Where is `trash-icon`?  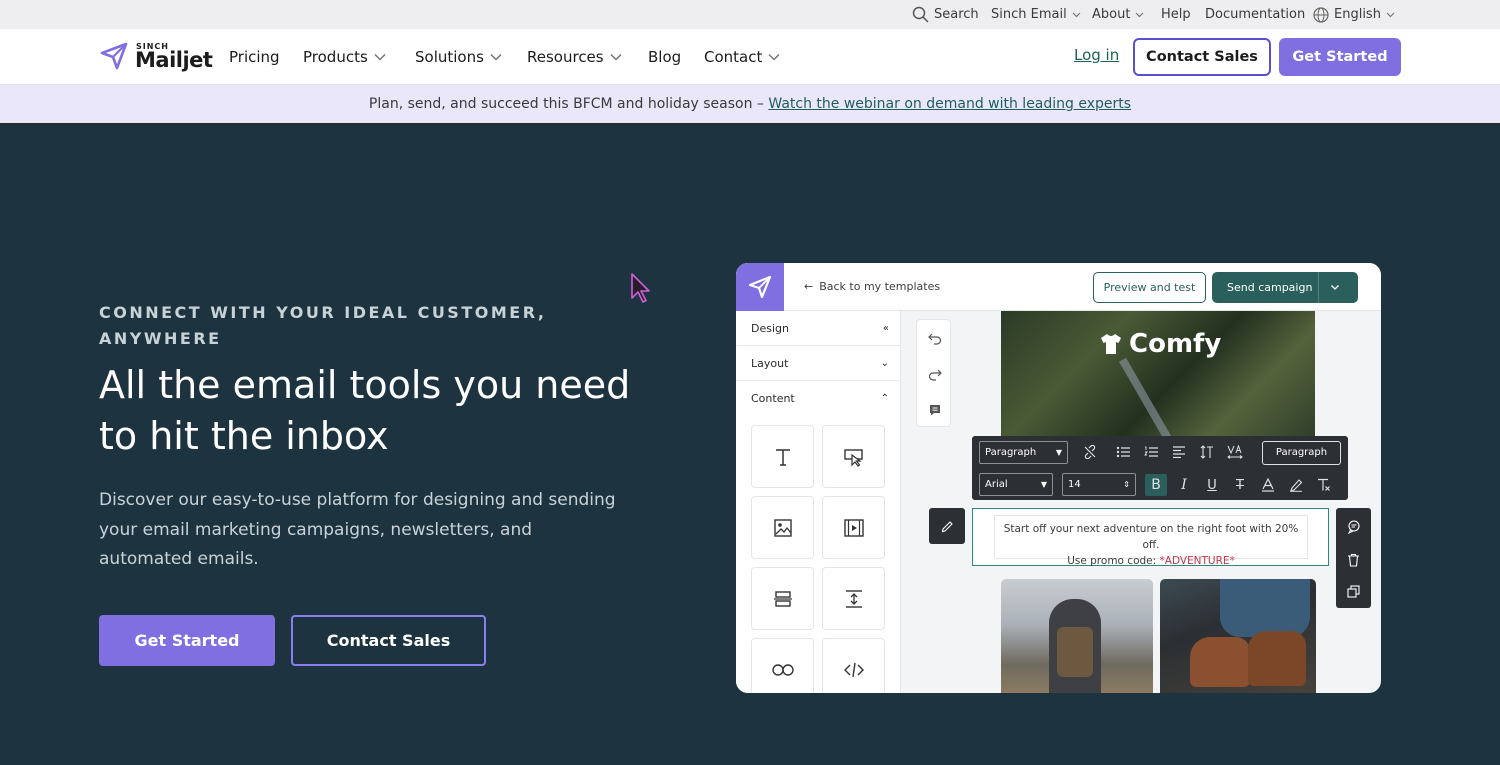
trash-icon is located at coordinates (1353, 559).